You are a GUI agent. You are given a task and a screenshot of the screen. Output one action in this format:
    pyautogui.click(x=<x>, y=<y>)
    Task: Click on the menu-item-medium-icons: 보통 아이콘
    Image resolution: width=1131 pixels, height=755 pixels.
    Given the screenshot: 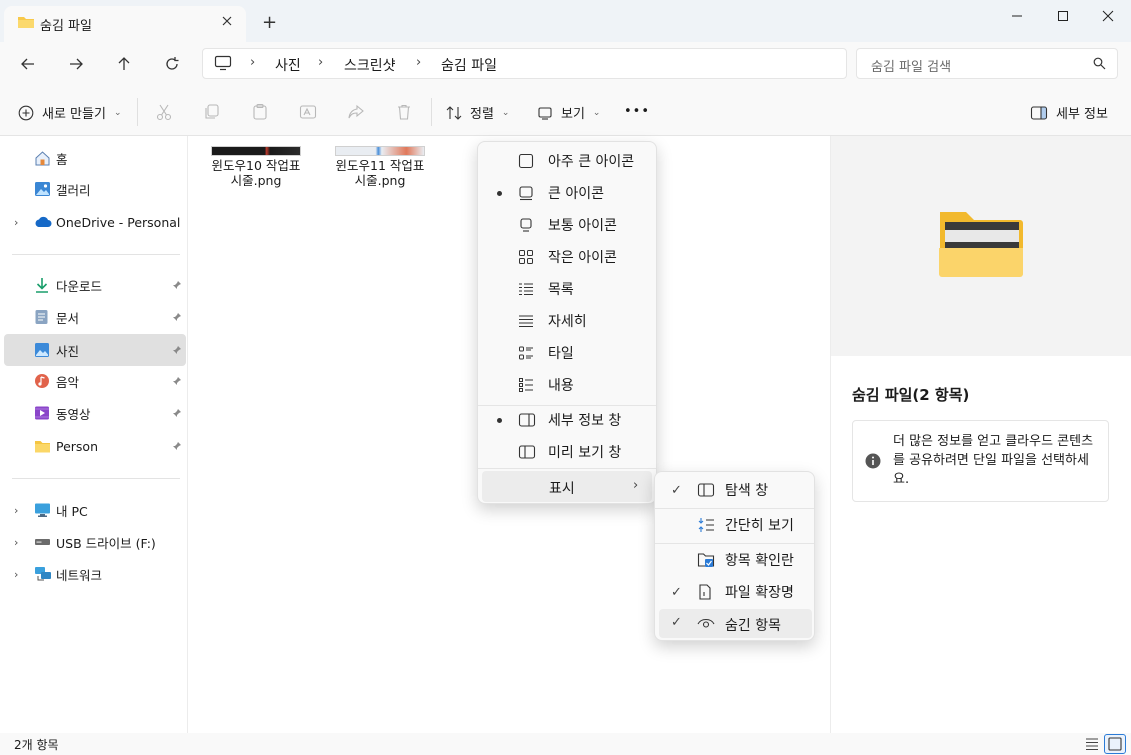 What is the action you would take?
    pyautogui.click(x=567, y=225)
    